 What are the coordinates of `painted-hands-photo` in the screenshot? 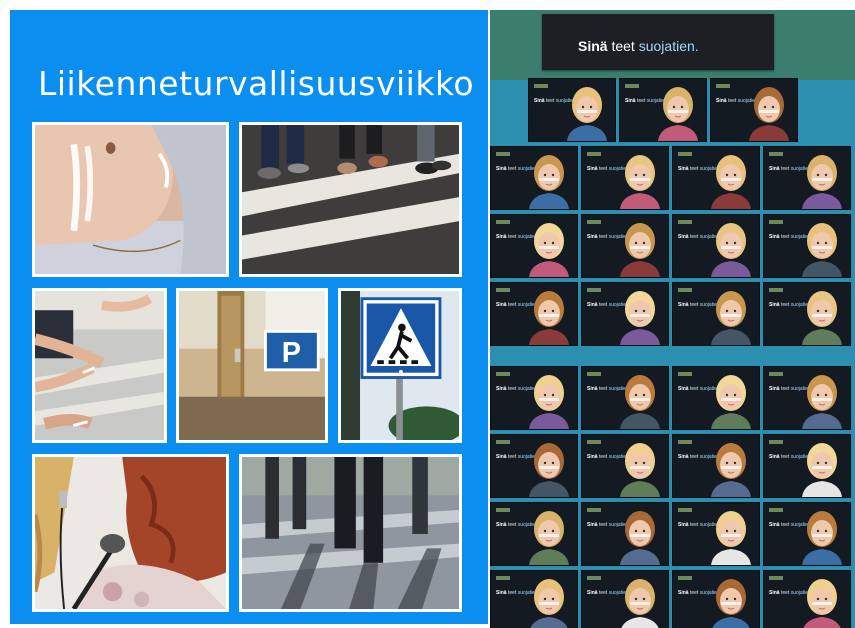 It's located at (99, 365).